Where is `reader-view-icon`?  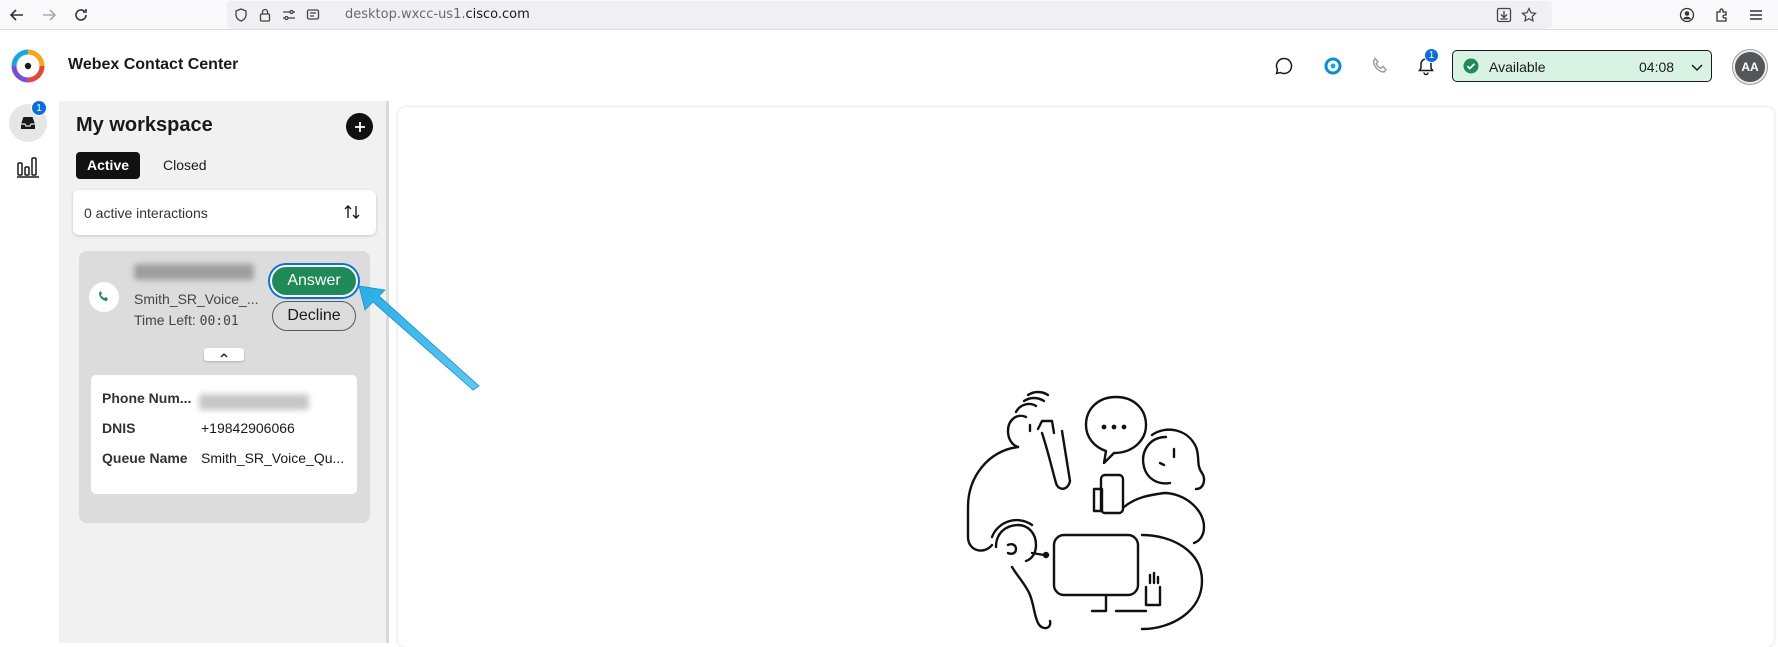
reader-view-icon is located at coordinates (313, 15).